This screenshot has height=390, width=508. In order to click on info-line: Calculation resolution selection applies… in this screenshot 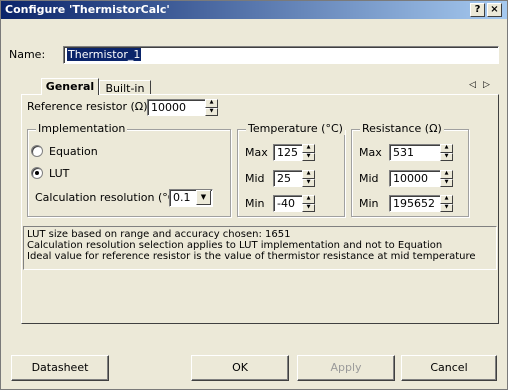, I will do `click(235, 245)`.